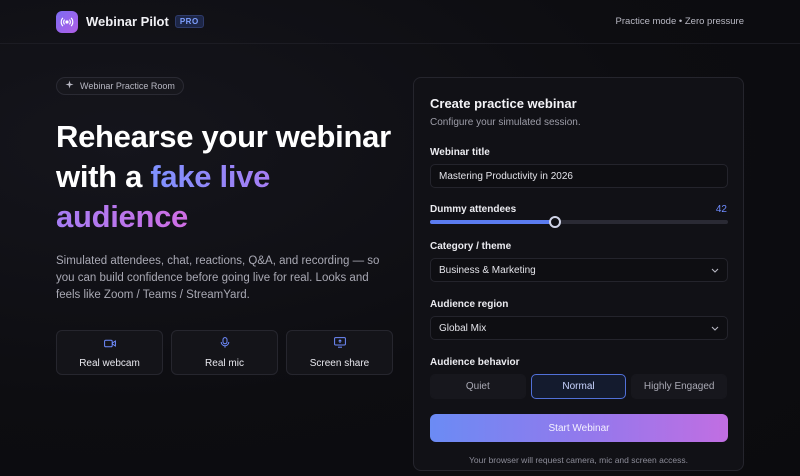 The image size is (800, 476). Describe the element at coordinates (226, 197) in the screenshot. I see `hero-line-2: with a fake live audience` at that location.